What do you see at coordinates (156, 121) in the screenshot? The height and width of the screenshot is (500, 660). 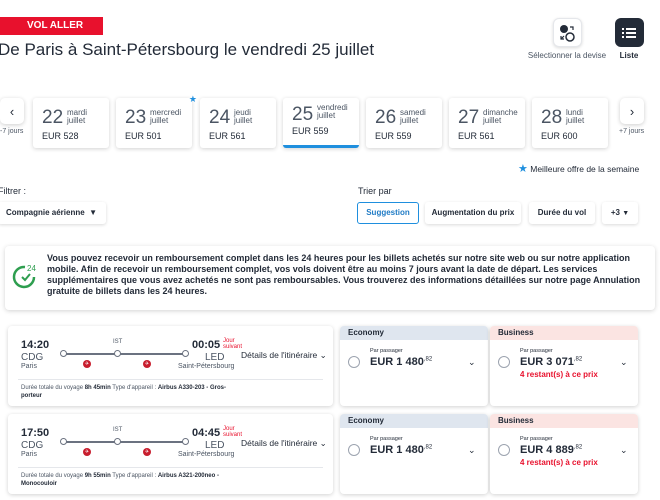 I see `date-card: ★ 23 mercredi juillet EUR 501` at bounding box center [156, 121].